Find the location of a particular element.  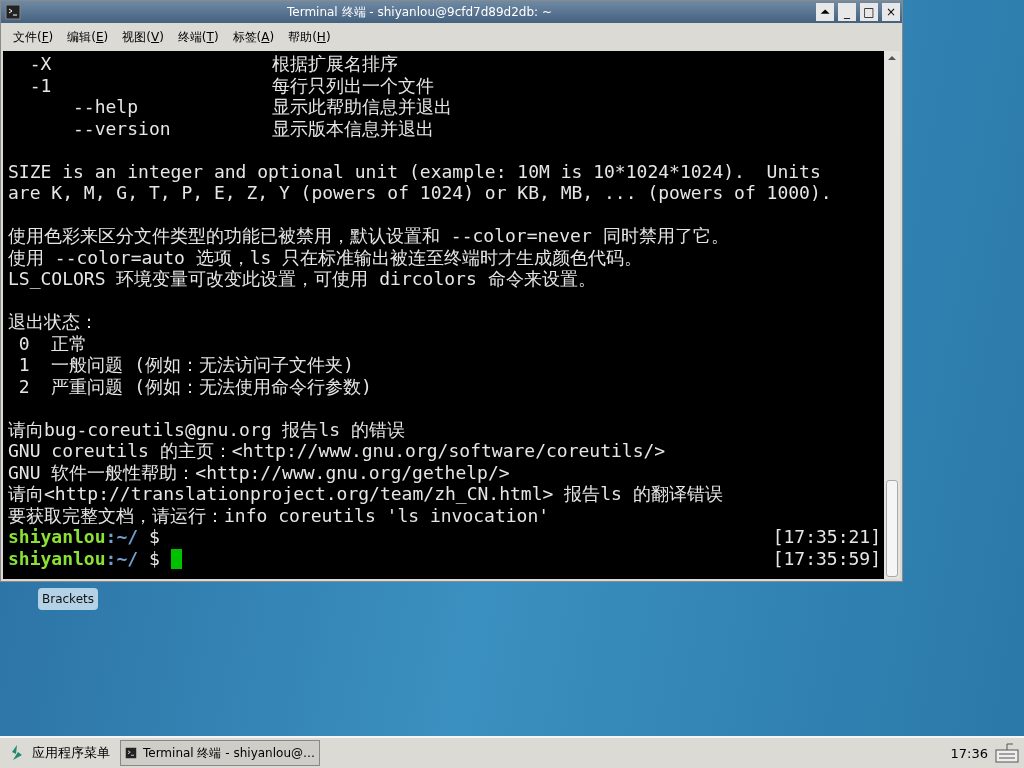

terminal-output: 使用色彩来区分文件类型的功能已被禁用，默认设置和 --color=never 同时禁用了它。 is located at coordinates (368, 236).